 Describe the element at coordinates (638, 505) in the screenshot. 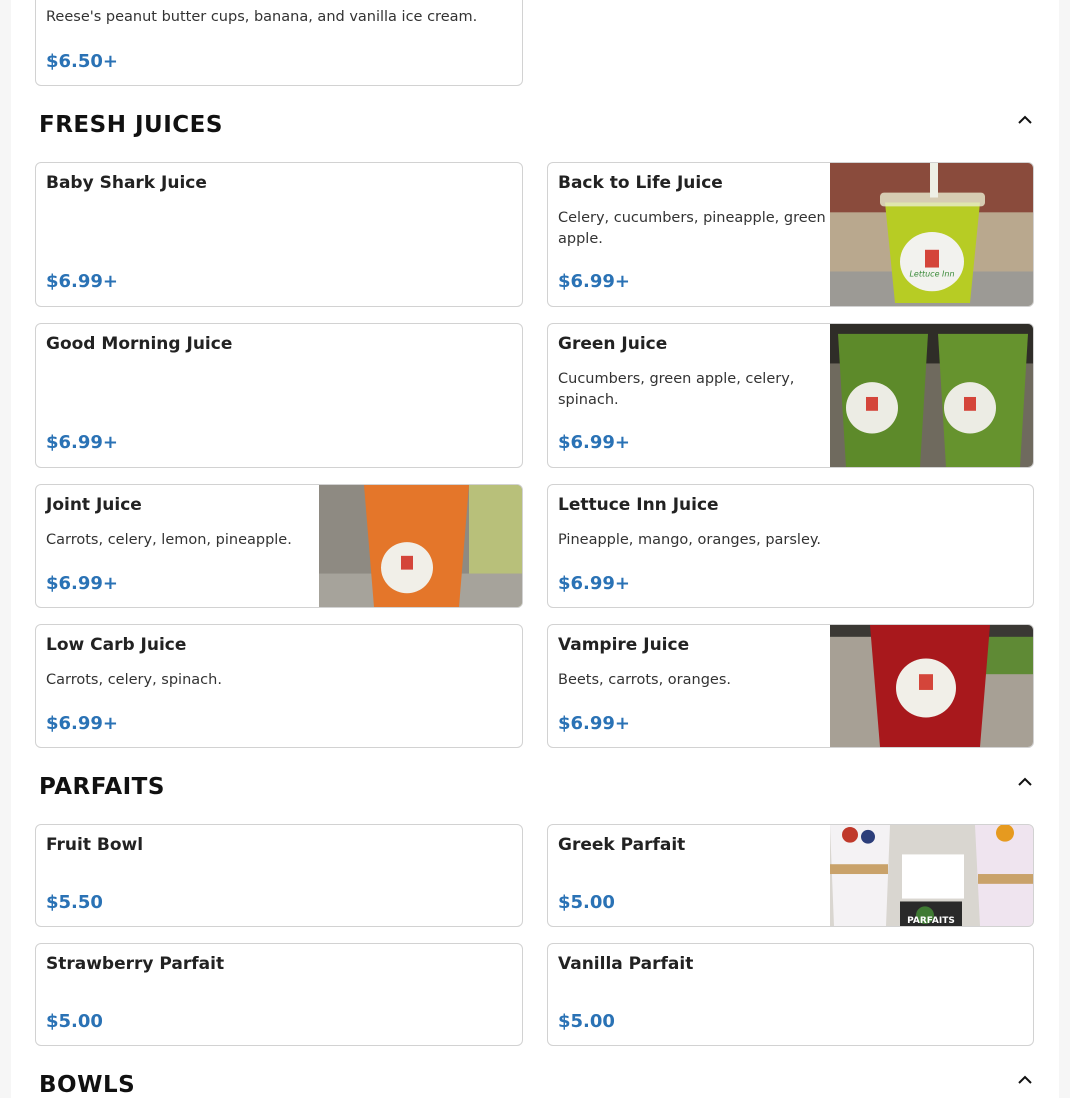

I see `item-name: Lettuce Inn Juice` at that location.